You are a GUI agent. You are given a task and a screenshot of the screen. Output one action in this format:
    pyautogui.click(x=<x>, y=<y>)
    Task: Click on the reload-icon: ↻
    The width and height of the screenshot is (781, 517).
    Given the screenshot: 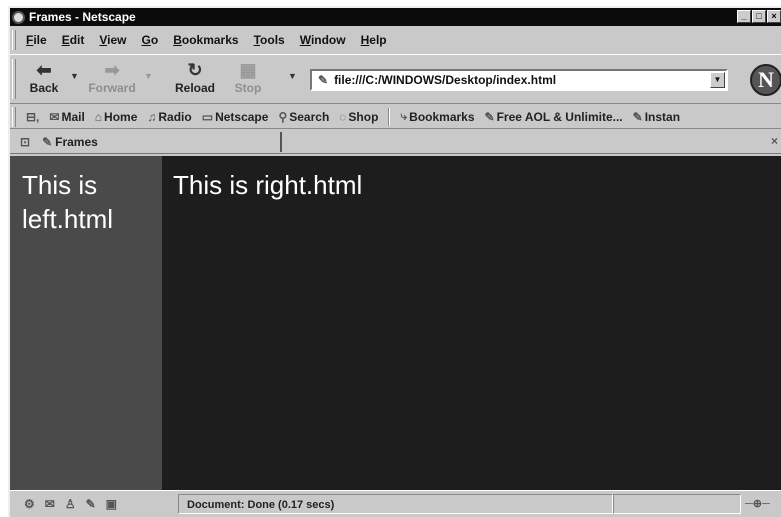 What is the action you would take?
    pyautogui.click(x=195, y=70)
    